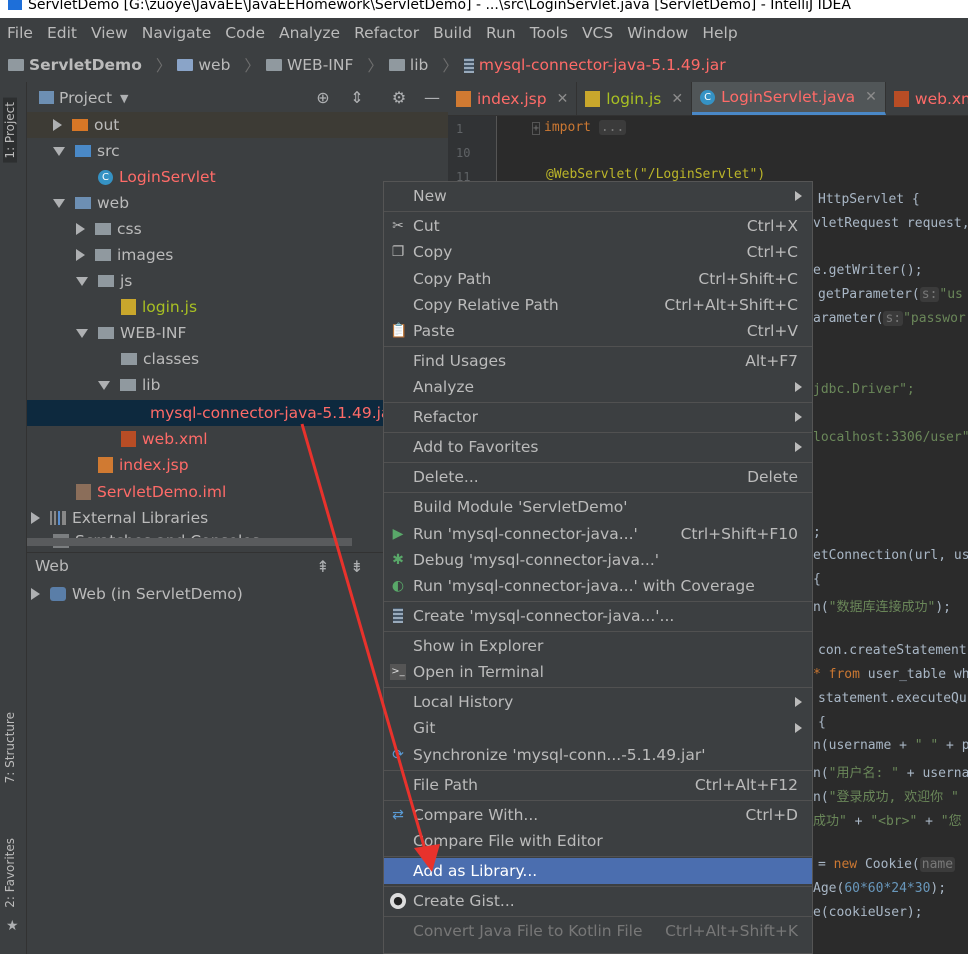  Describe the element at coordinates (62, 33) in the screenshot. I see `menu-edit: Edit` at that location.